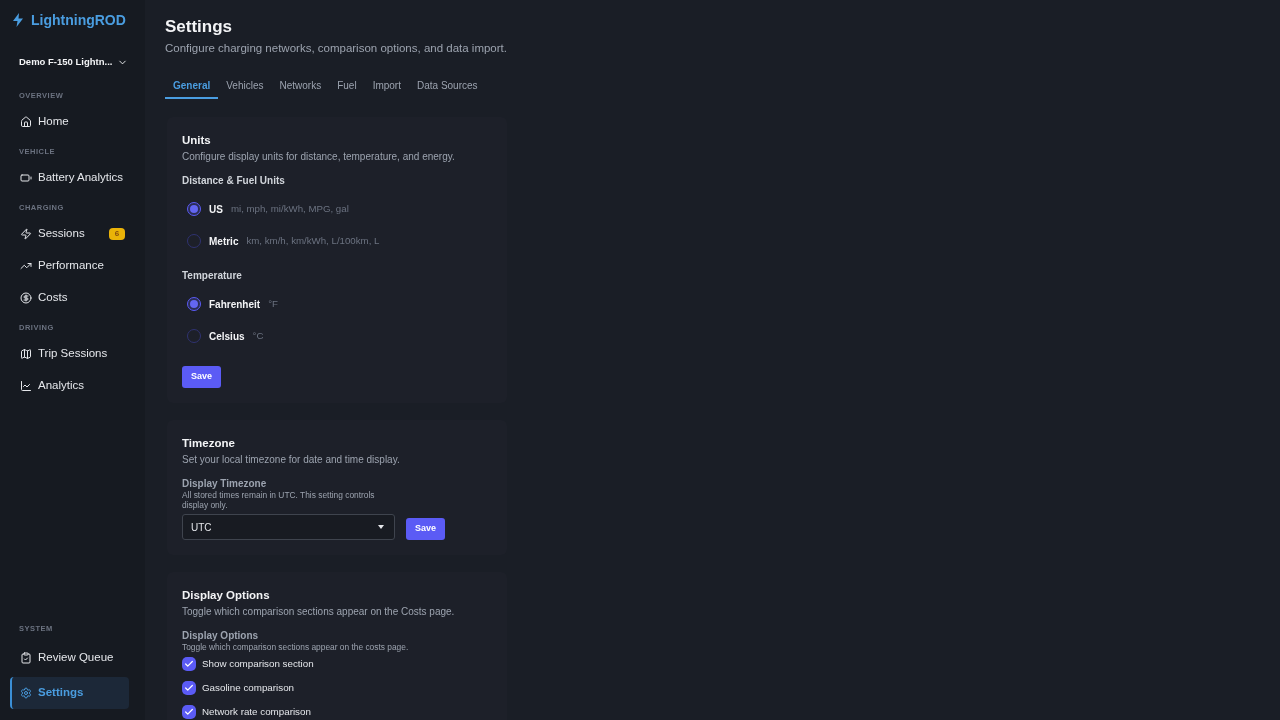 The image size is (1280, 720). I want to click on checkbox-label: Show comparison section, so click(258, 663).